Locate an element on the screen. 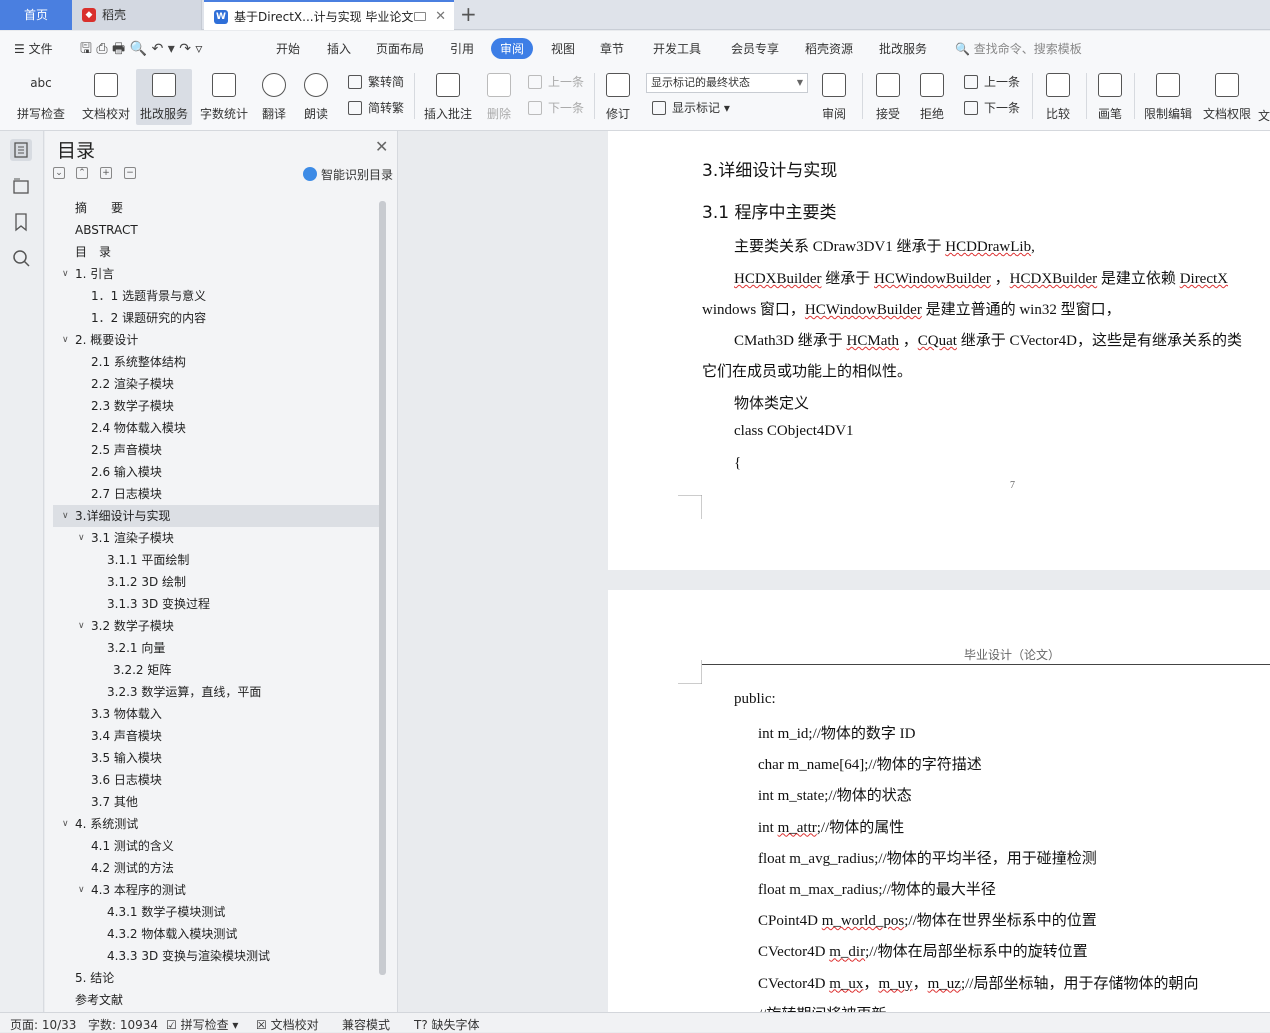  file-menu: ☰ 文件 is located at coordinates (33, 48).